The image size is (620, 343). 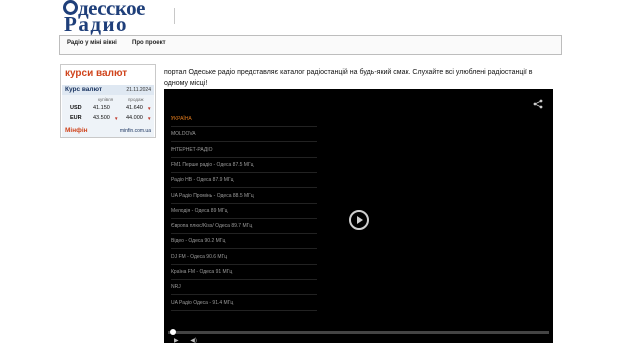 I want to click on progress-knob, so click(x=172, y=332).